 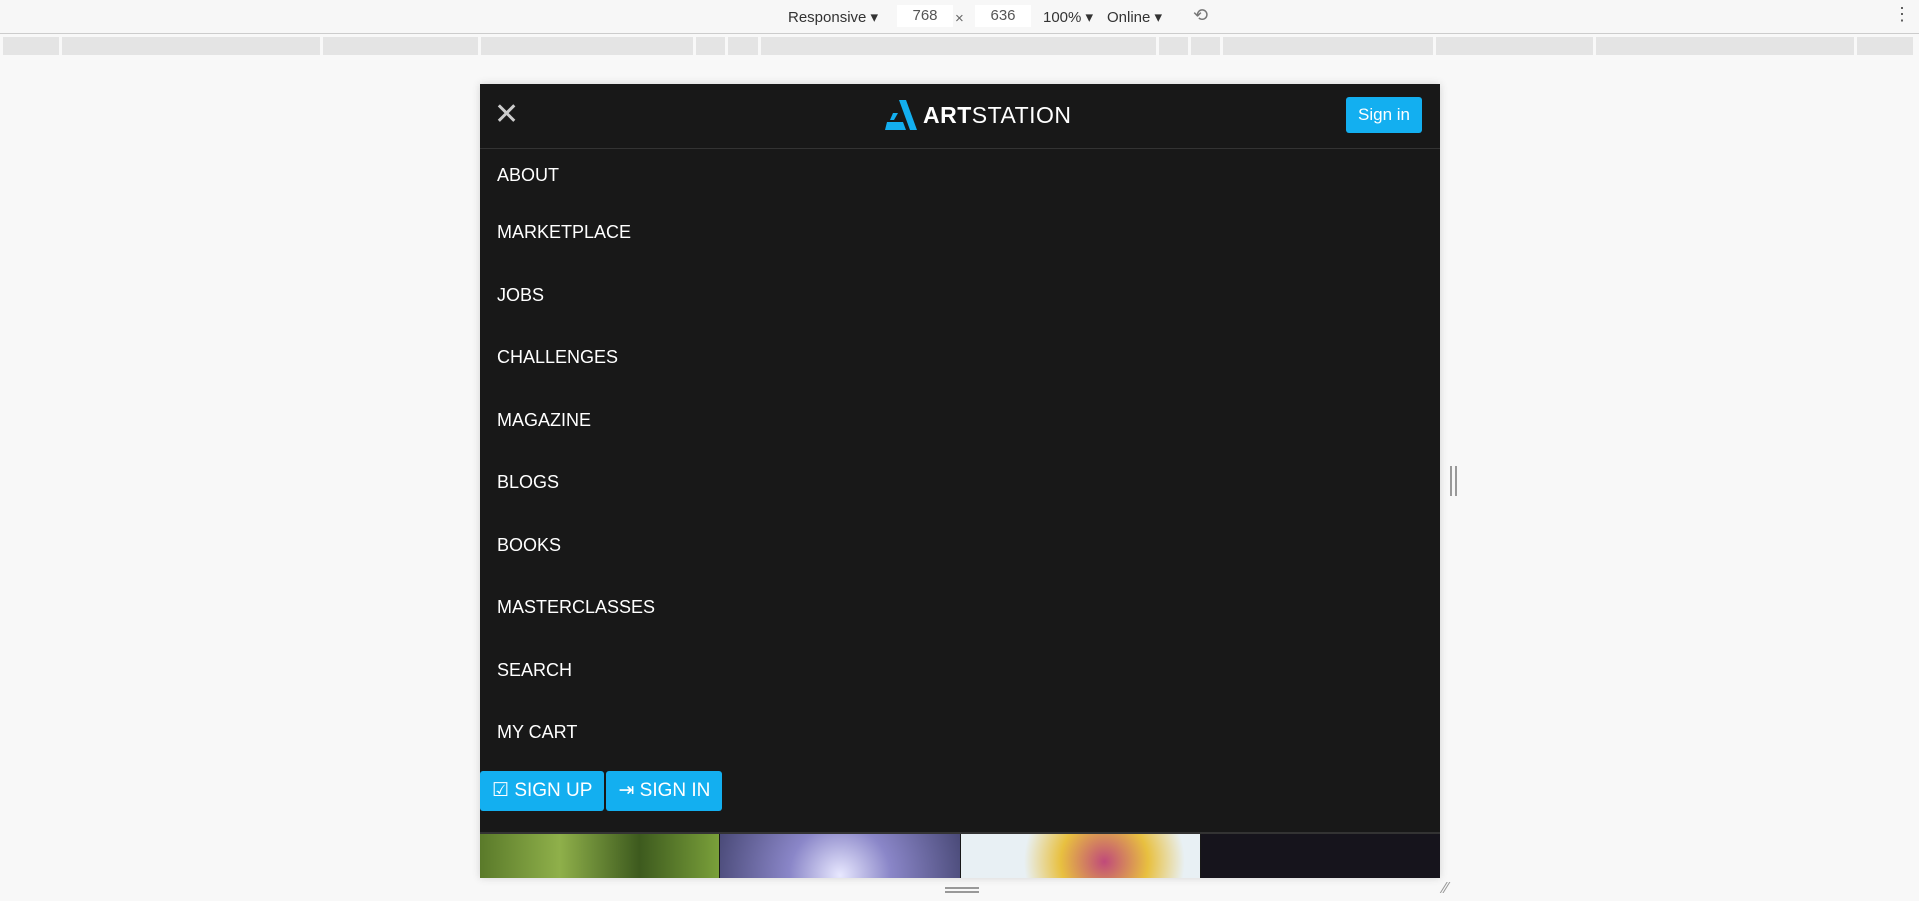 What do you see at coordinates (840, 856) in the screenshot?
I see `thumbnail-creature` at bounding box center [840, 856].